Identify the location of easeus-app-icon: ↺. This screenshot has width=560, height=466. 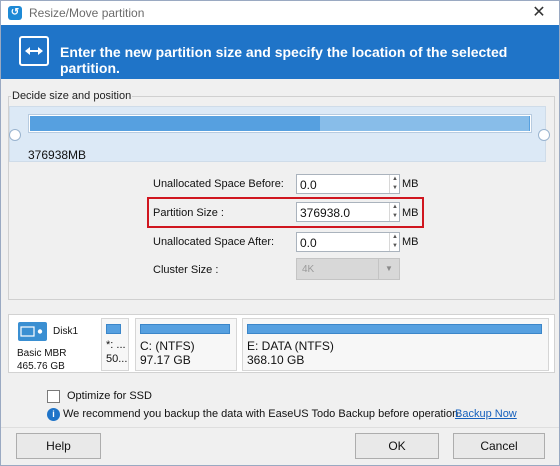
(15, 13).